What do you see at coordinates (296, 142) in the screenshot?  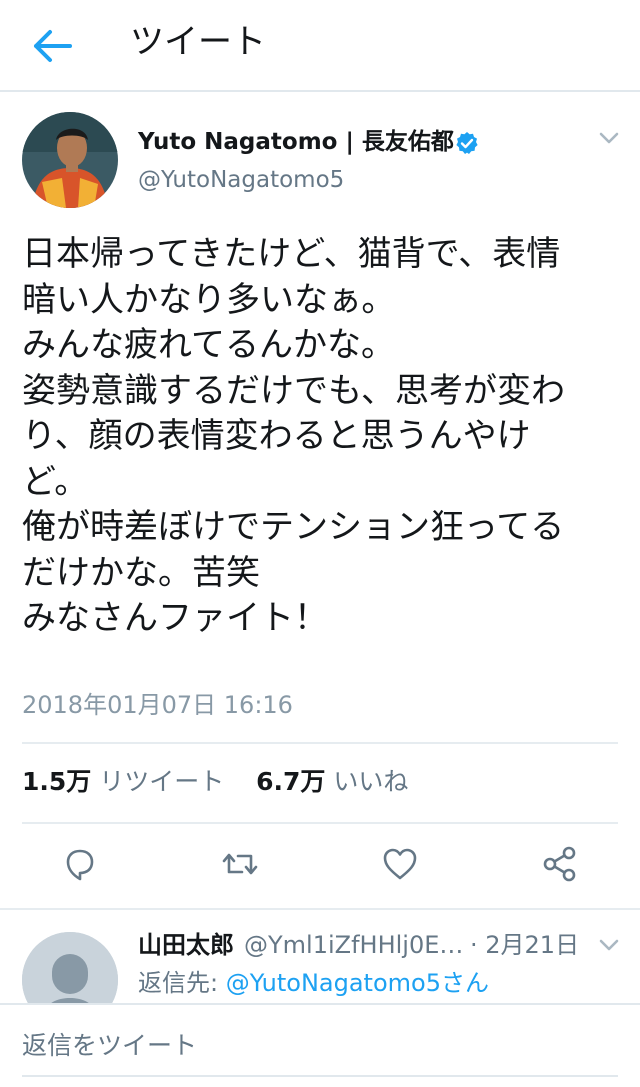 I see `author-name: Yuto Nagatomo | 長友佑都` at bounding box center [296, 142].